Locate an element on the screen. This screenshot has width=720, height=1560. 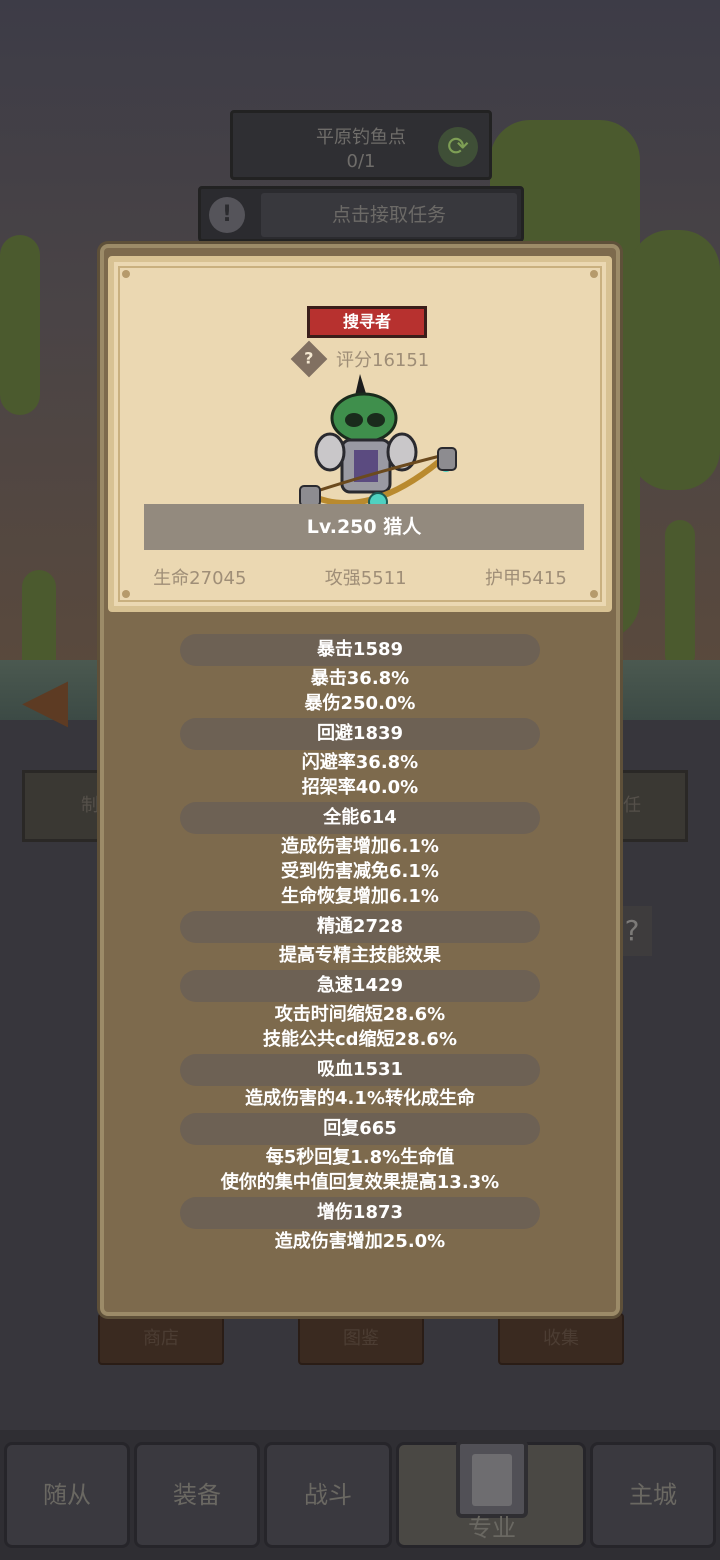
side-tab-right: 任 is located at coordinates (653, 806).